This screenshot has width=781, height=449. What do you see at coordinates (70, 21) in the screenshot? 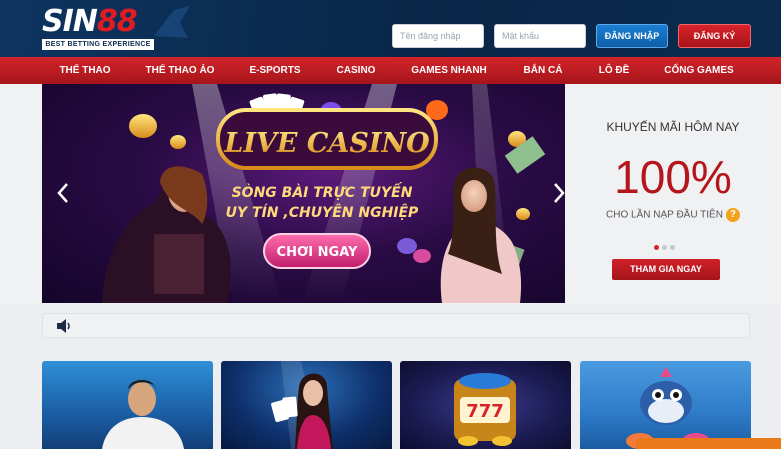
I see `logo-text-sin: SIN` at bounding box center [70, 21].